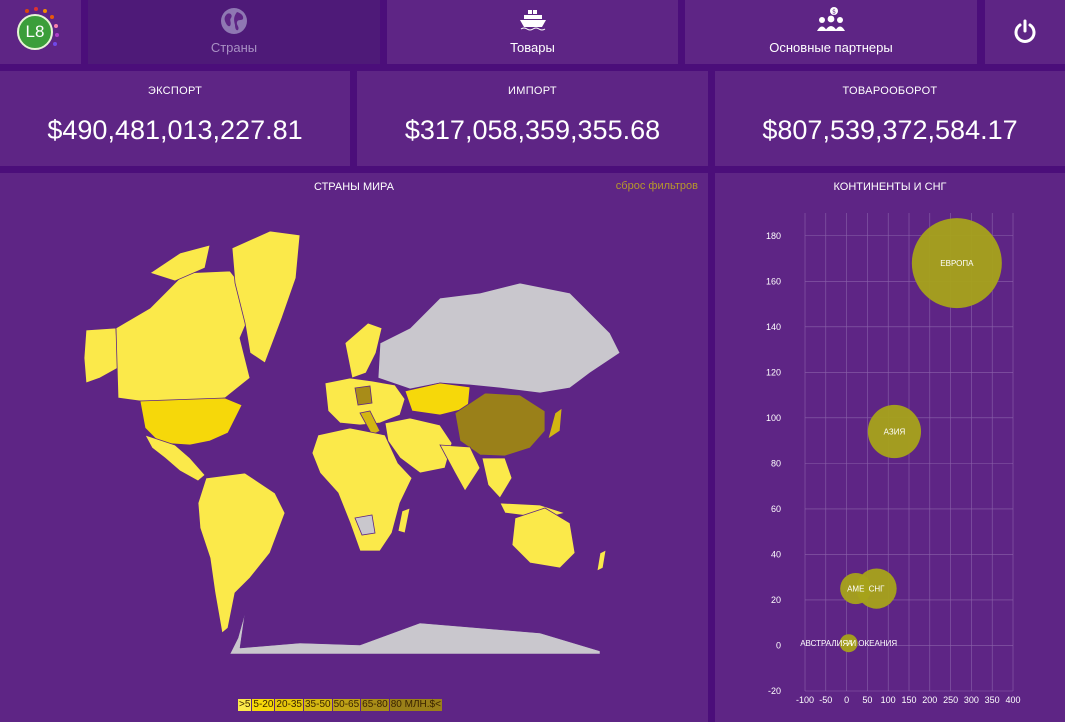 Image resolution: width=1065 pixels, height=722 pixels. What do you see at coordinates (532, 130) in the screenshot?
I see `kpi-import-value: $317,058,359,355.68` at bounding box center [532, 130].